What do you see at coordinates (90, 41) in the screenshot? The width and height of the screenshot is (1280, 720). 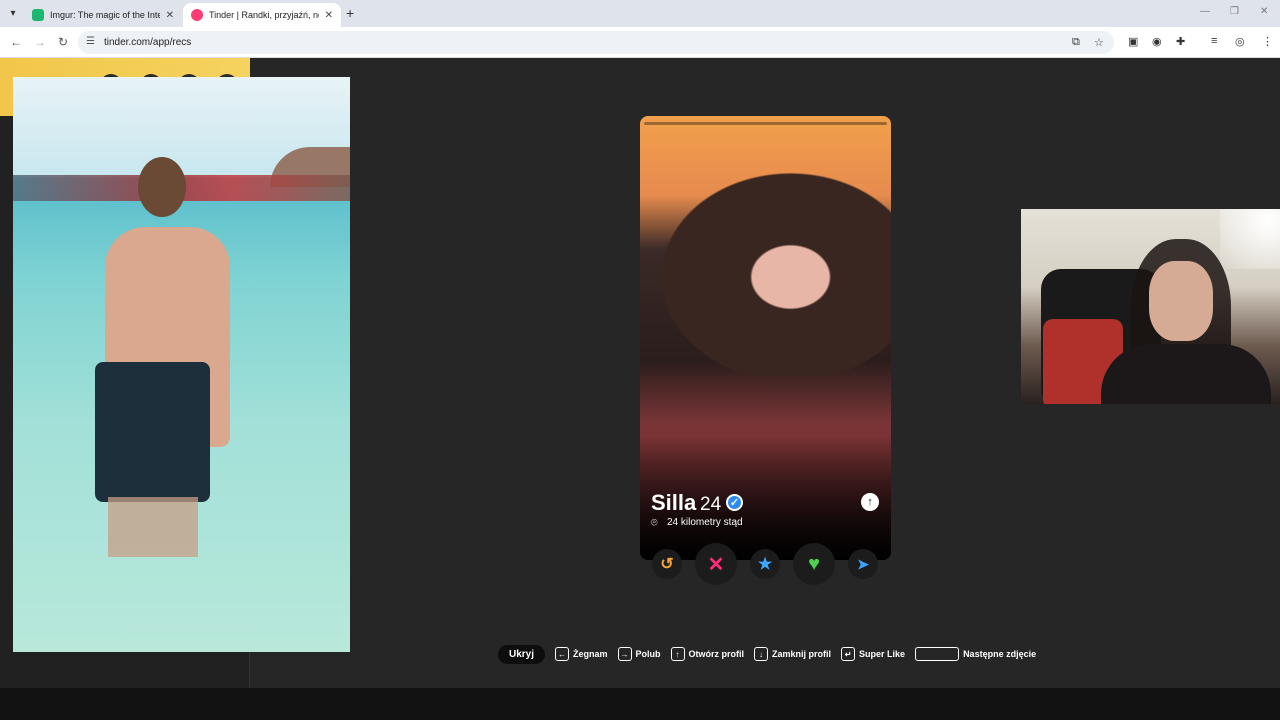 I see `site-info-icon: ☰` at bounding box center [90, 41].